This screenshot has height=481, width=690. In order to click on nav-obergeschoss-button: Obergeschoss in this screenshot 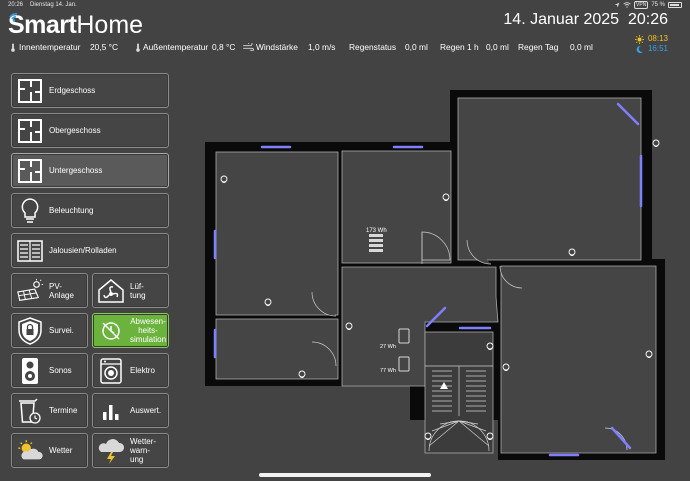, I will do `click(90, 130)`.